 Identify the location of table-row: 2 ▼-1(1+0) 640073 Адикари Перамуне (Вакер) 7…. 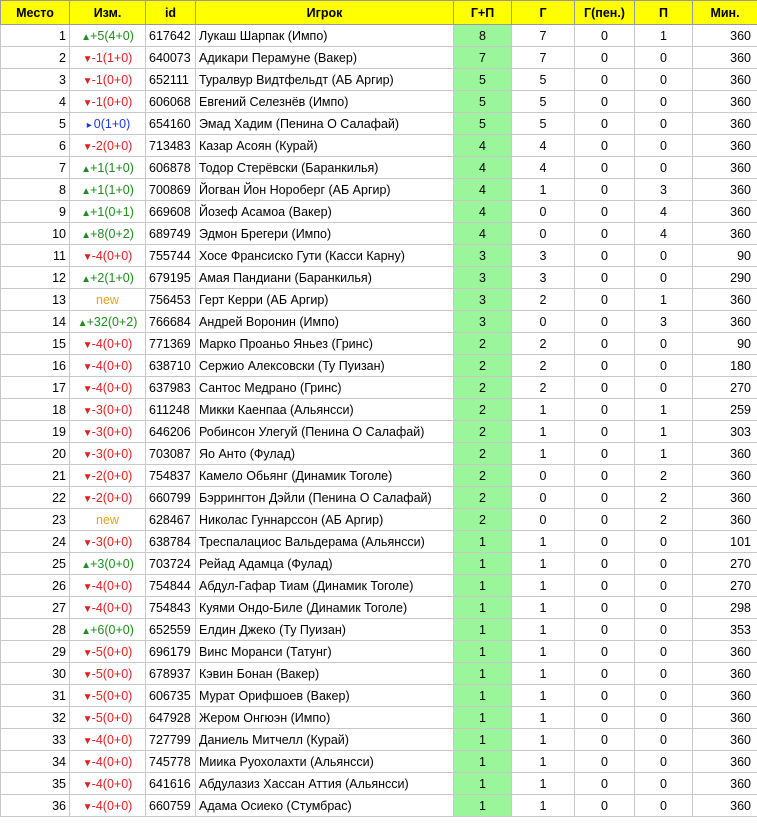
(378, 57).